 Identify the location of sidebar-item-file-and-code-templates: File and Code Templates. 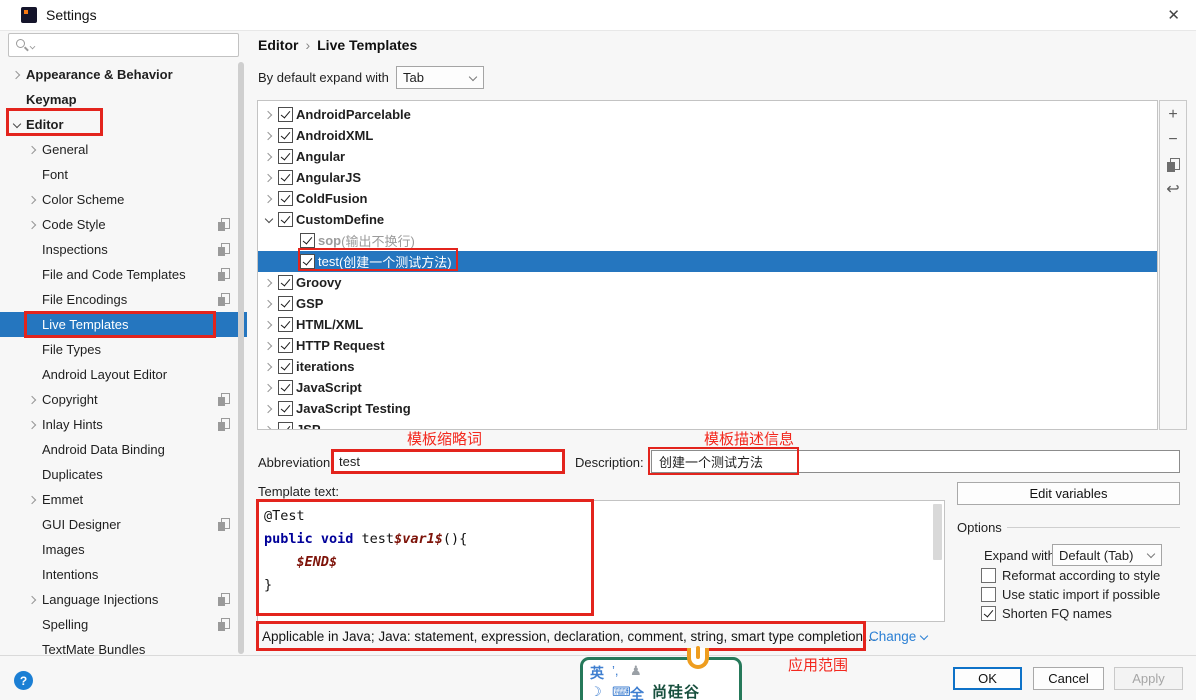
(123, 274).